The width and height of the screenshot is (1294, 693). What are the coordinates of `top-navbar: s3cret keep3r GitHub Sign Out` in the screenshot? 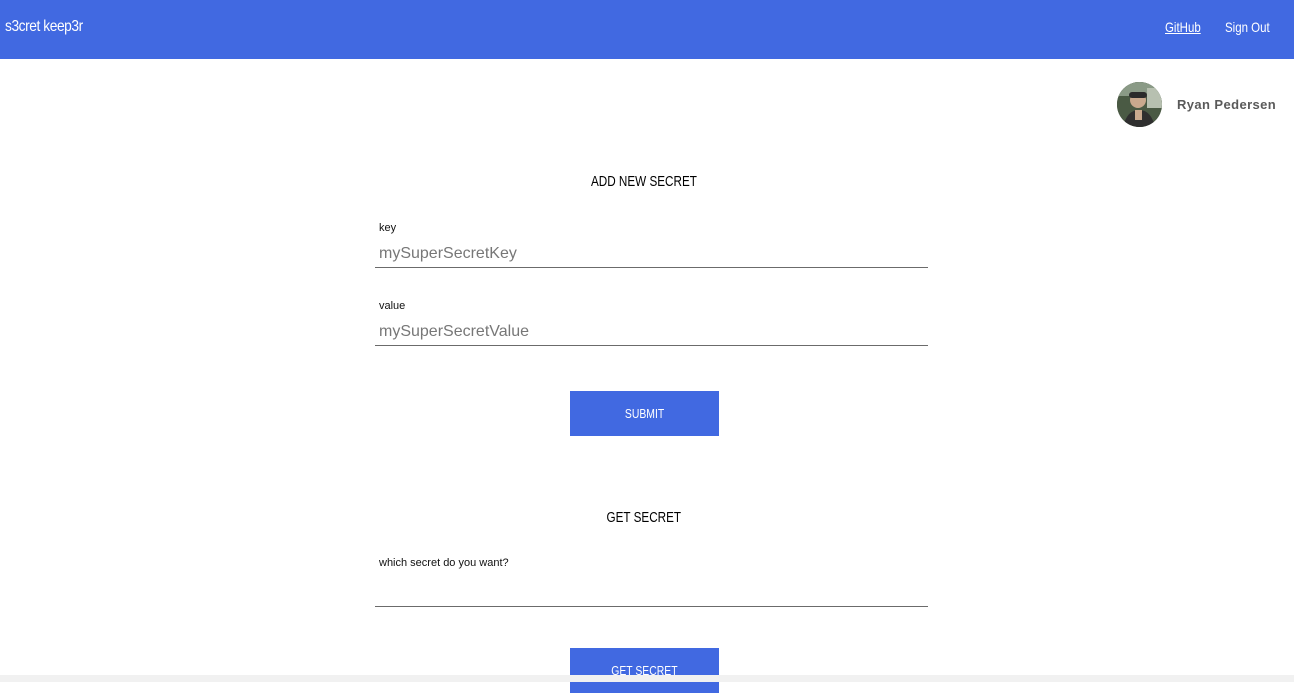 It's located at (647, 29).